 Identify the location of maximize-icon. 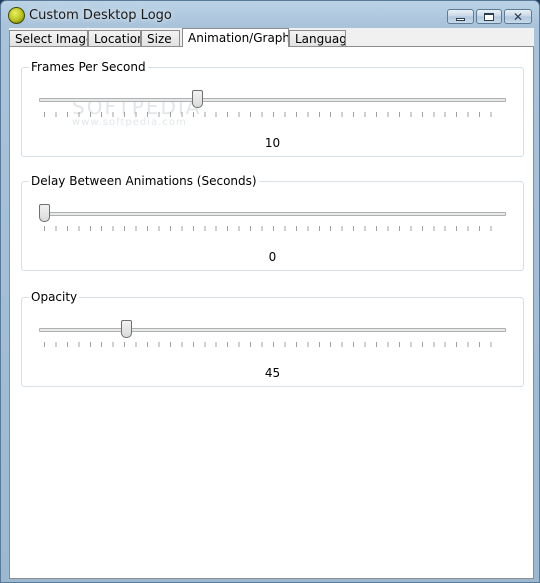
(489, 16).